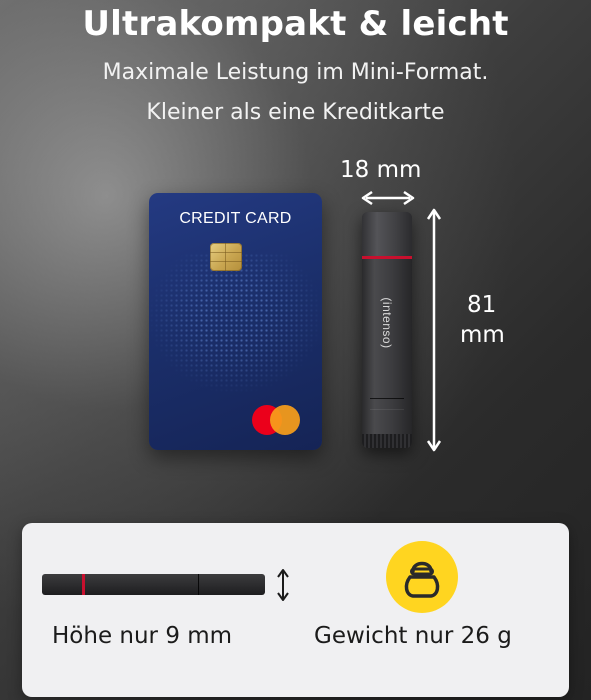 The height and width of the screenshot is (700, 591). Describe the element at coordinates (482, 305) in the screenshot. I see `length-value: 81` at that location.